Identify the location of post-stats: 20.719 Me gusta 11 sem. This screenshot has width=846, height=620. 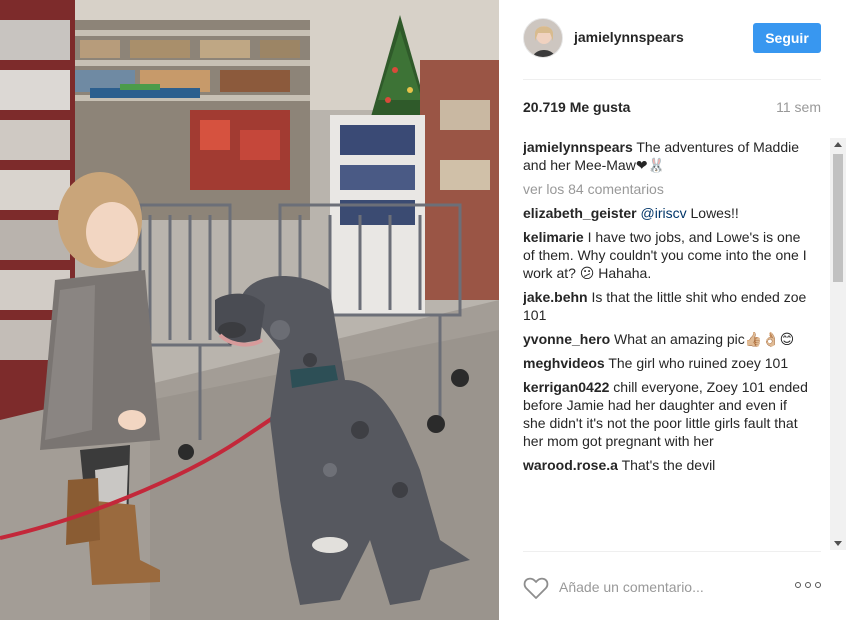
(672, 109).